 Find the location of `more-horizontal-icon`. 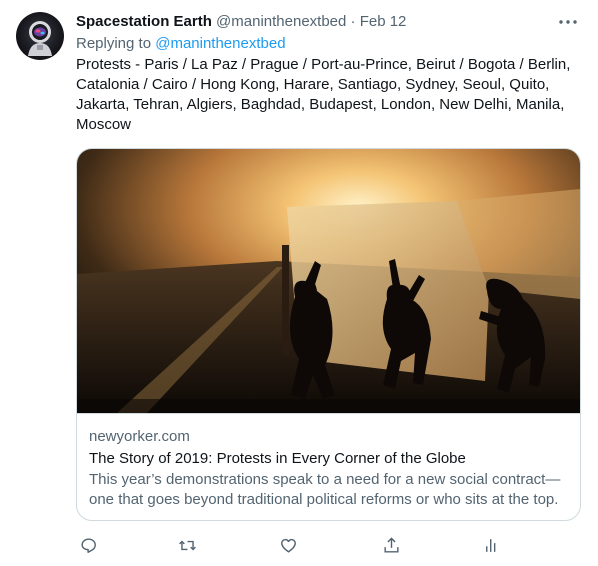

more-horizontal-icon is located at coordinates (568, 22).